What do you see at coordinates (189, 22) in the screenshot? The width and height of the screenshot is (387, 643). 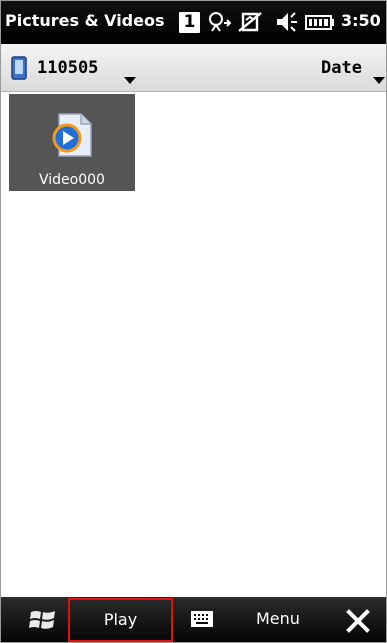 I see `notification-badge: 1` at bounding box center [189, 22].